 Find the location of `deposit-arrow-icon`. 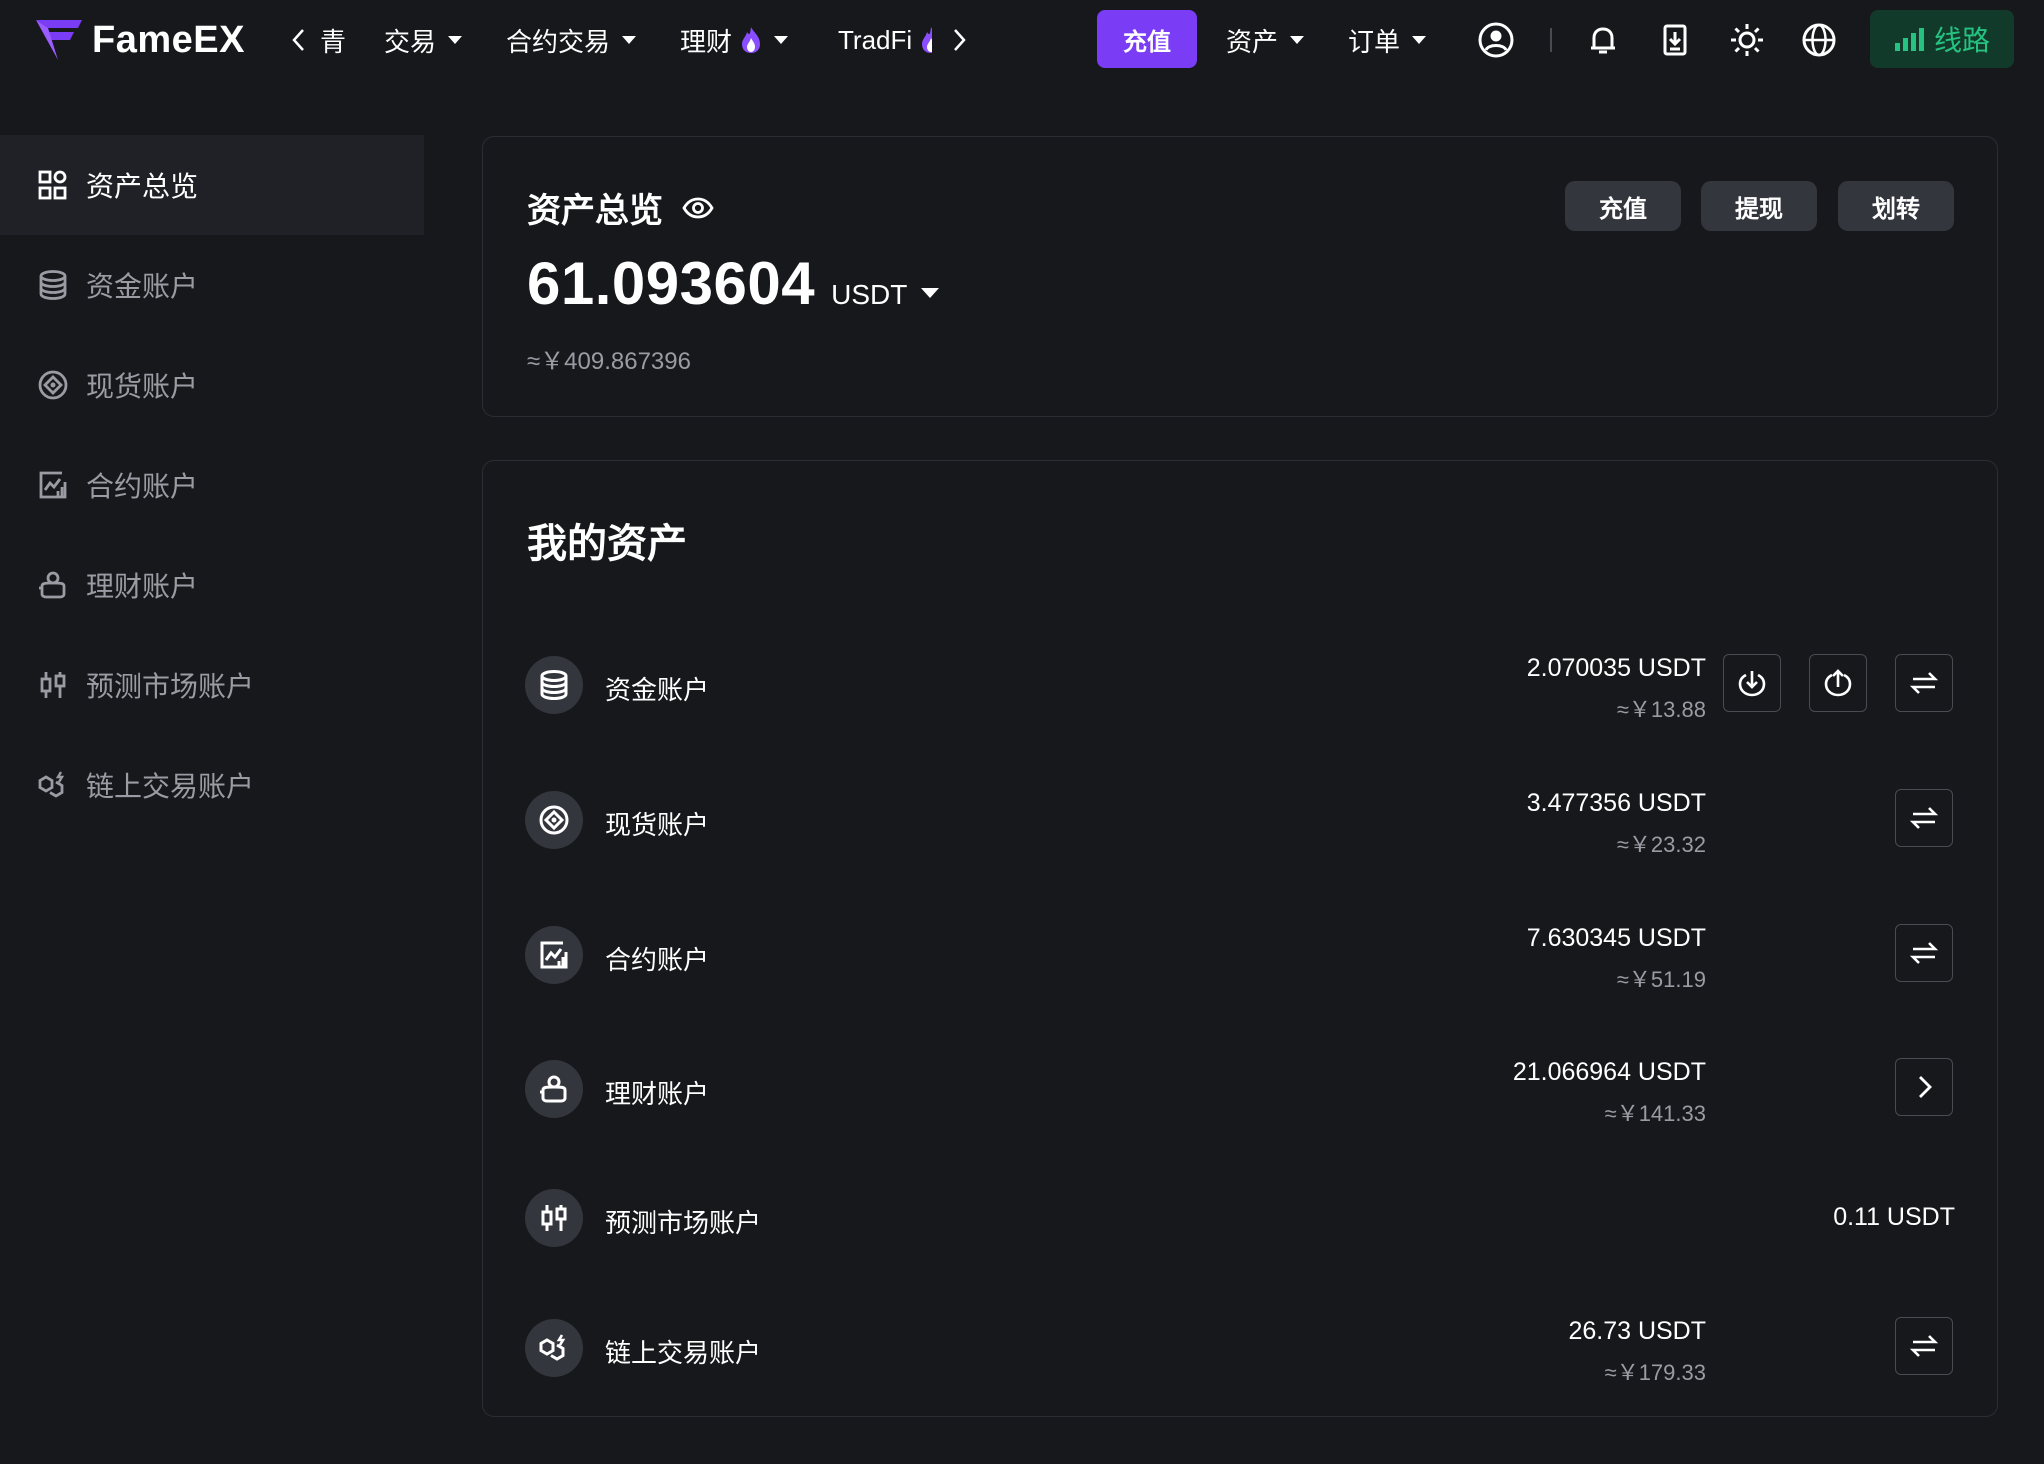

deposit-arrow-icon is located at coordinates (1752, 684).